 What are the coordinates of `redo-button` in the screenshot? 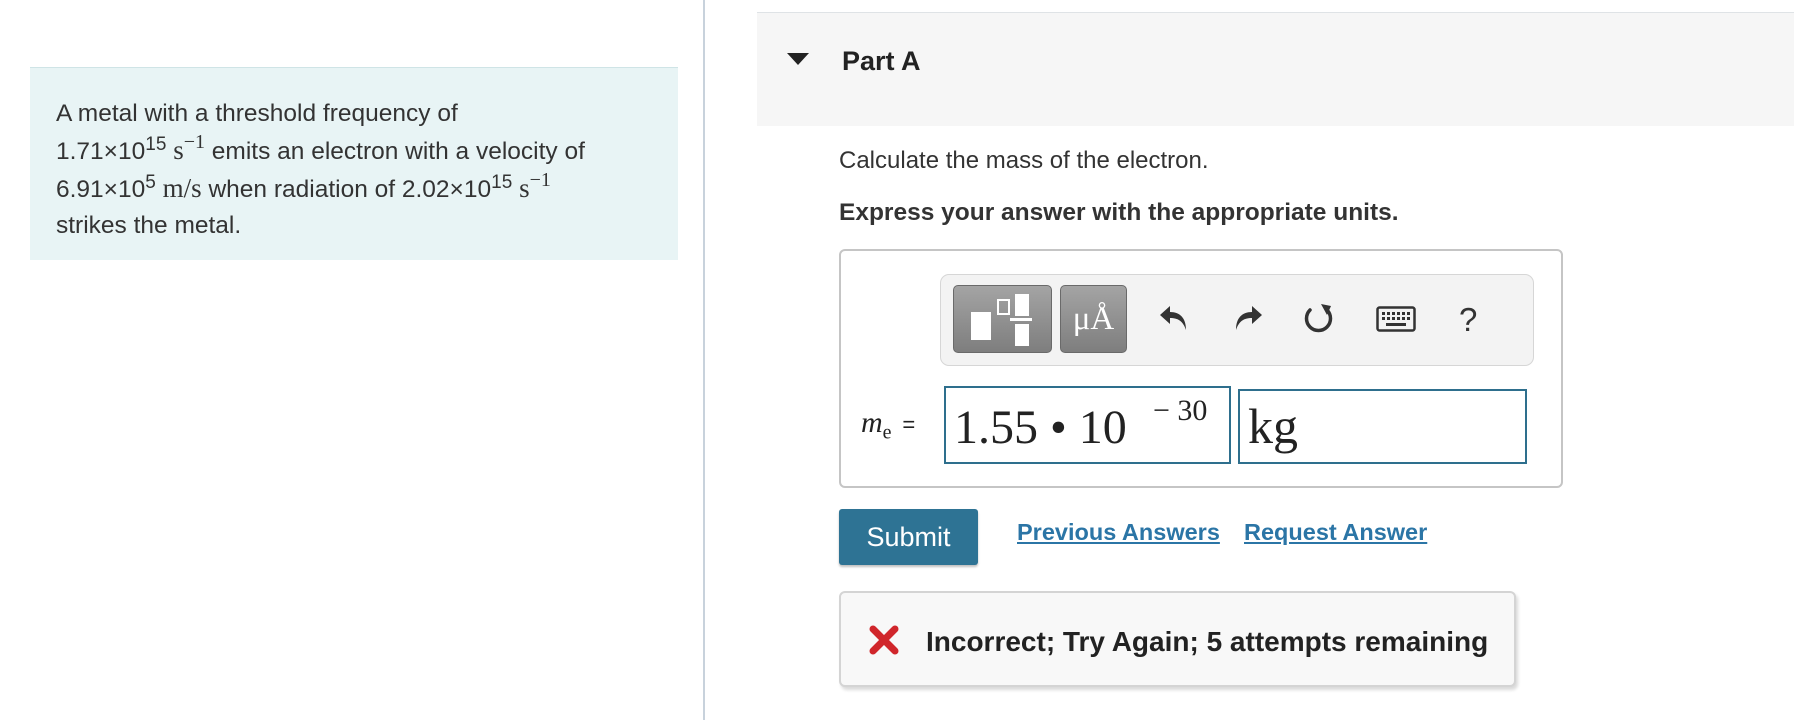 It's located at (1247, 319).